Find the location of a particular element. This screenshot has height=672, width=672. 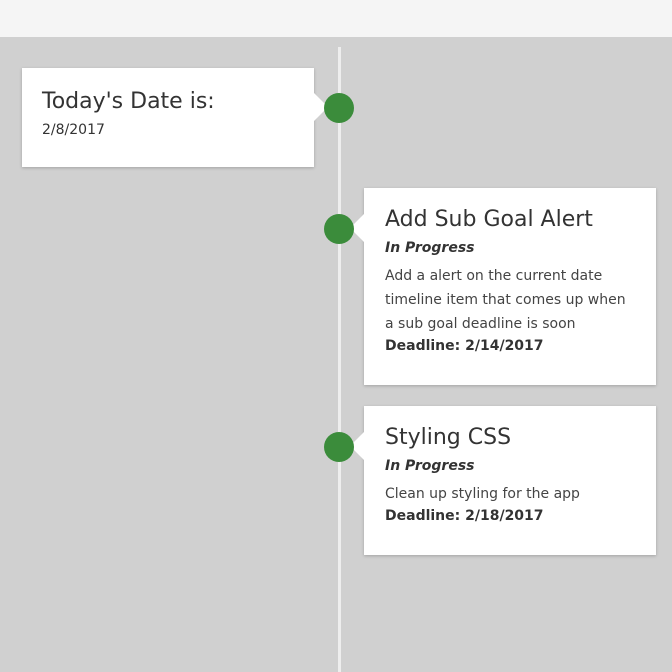

goal-description: Clean up styling for the app is located at coordinates (482, 494).